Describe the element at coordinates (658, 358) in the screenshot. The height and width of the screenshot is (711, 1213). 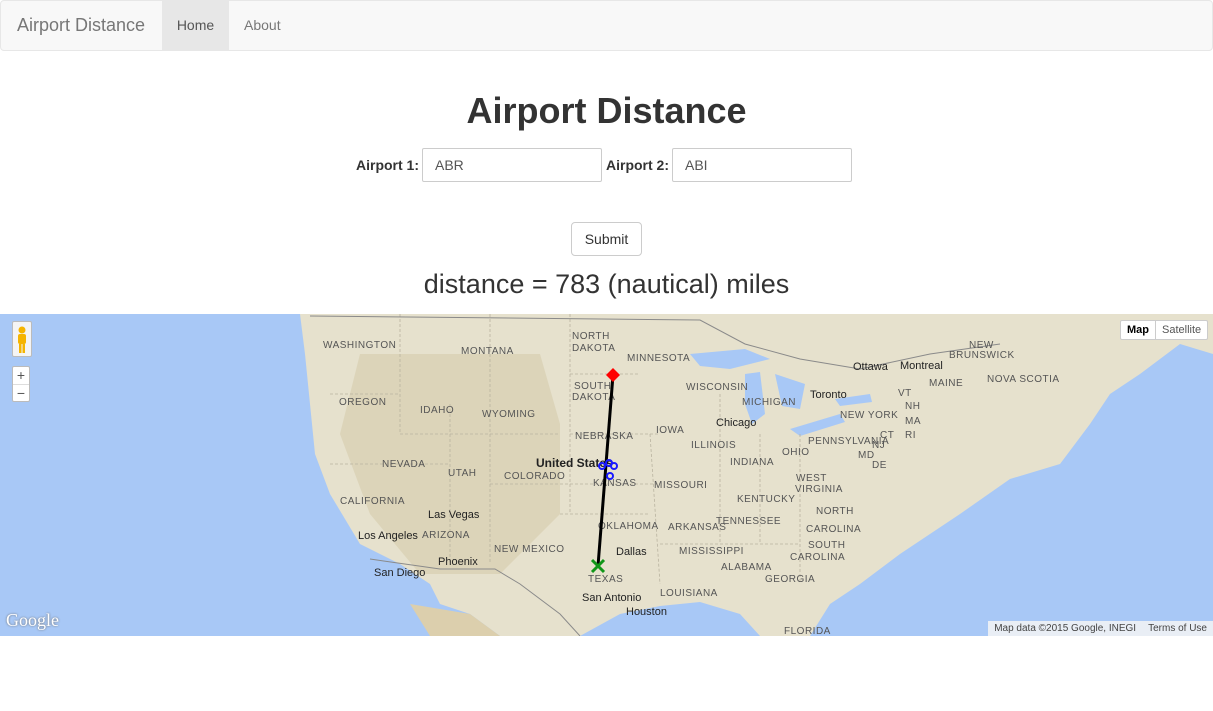
I see `label-minnesota: MINNESOTA` at that location.